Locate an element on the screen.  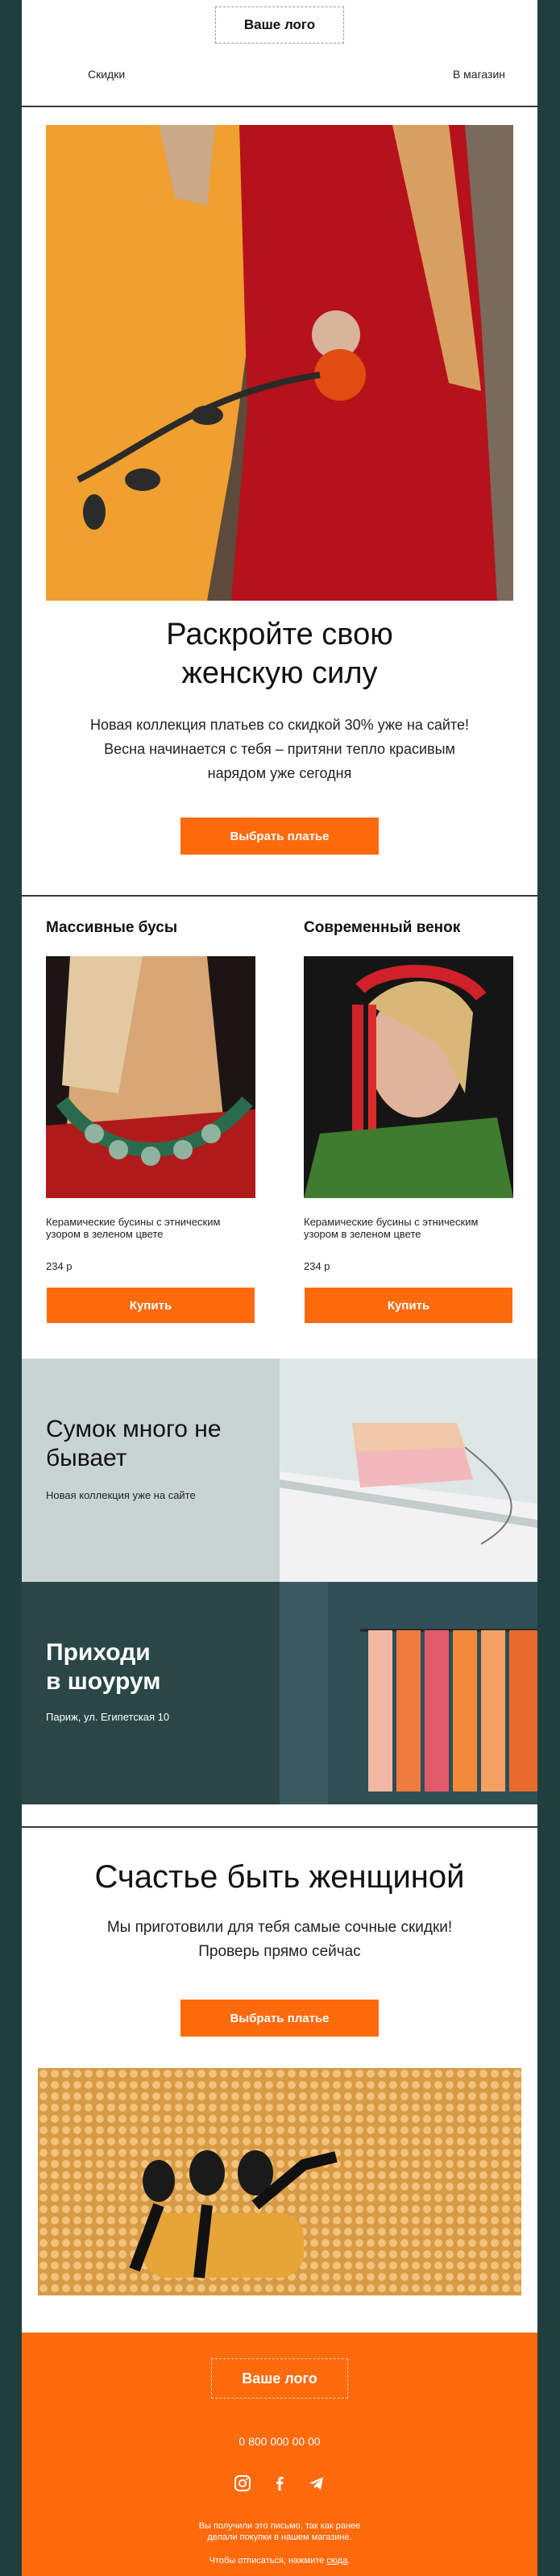
facebook-icon is located at coordinates (279, 2483).